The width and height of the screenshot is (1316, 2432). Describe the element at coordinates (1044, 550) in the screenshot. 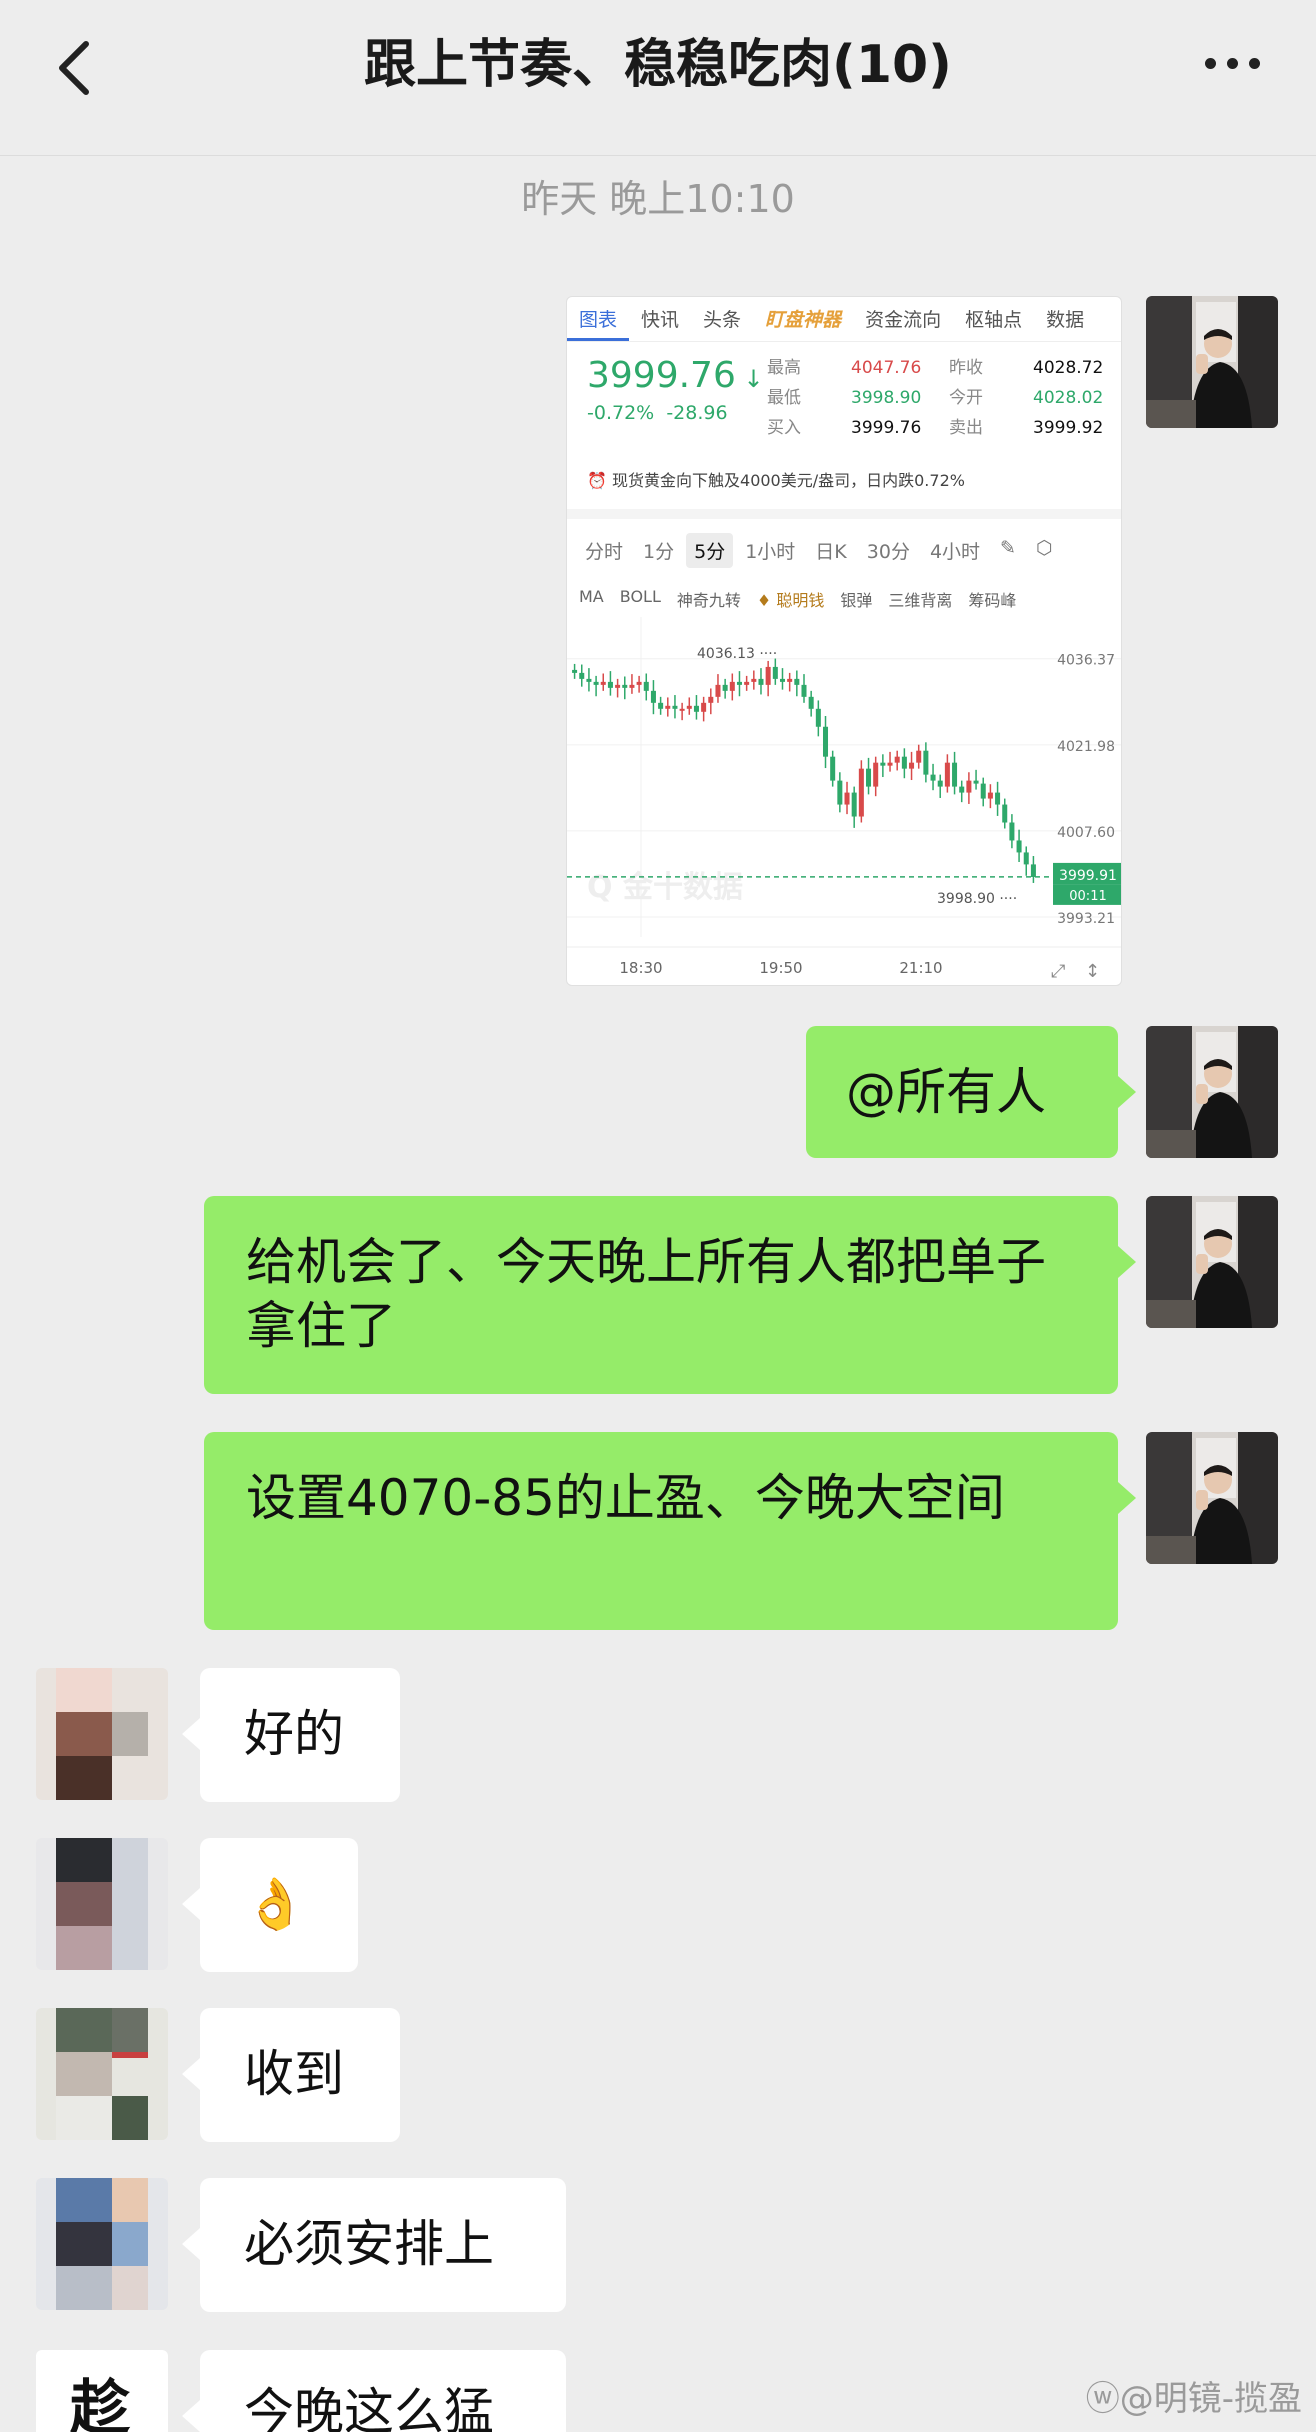

I see `settings-icon: ⬡` at that location.